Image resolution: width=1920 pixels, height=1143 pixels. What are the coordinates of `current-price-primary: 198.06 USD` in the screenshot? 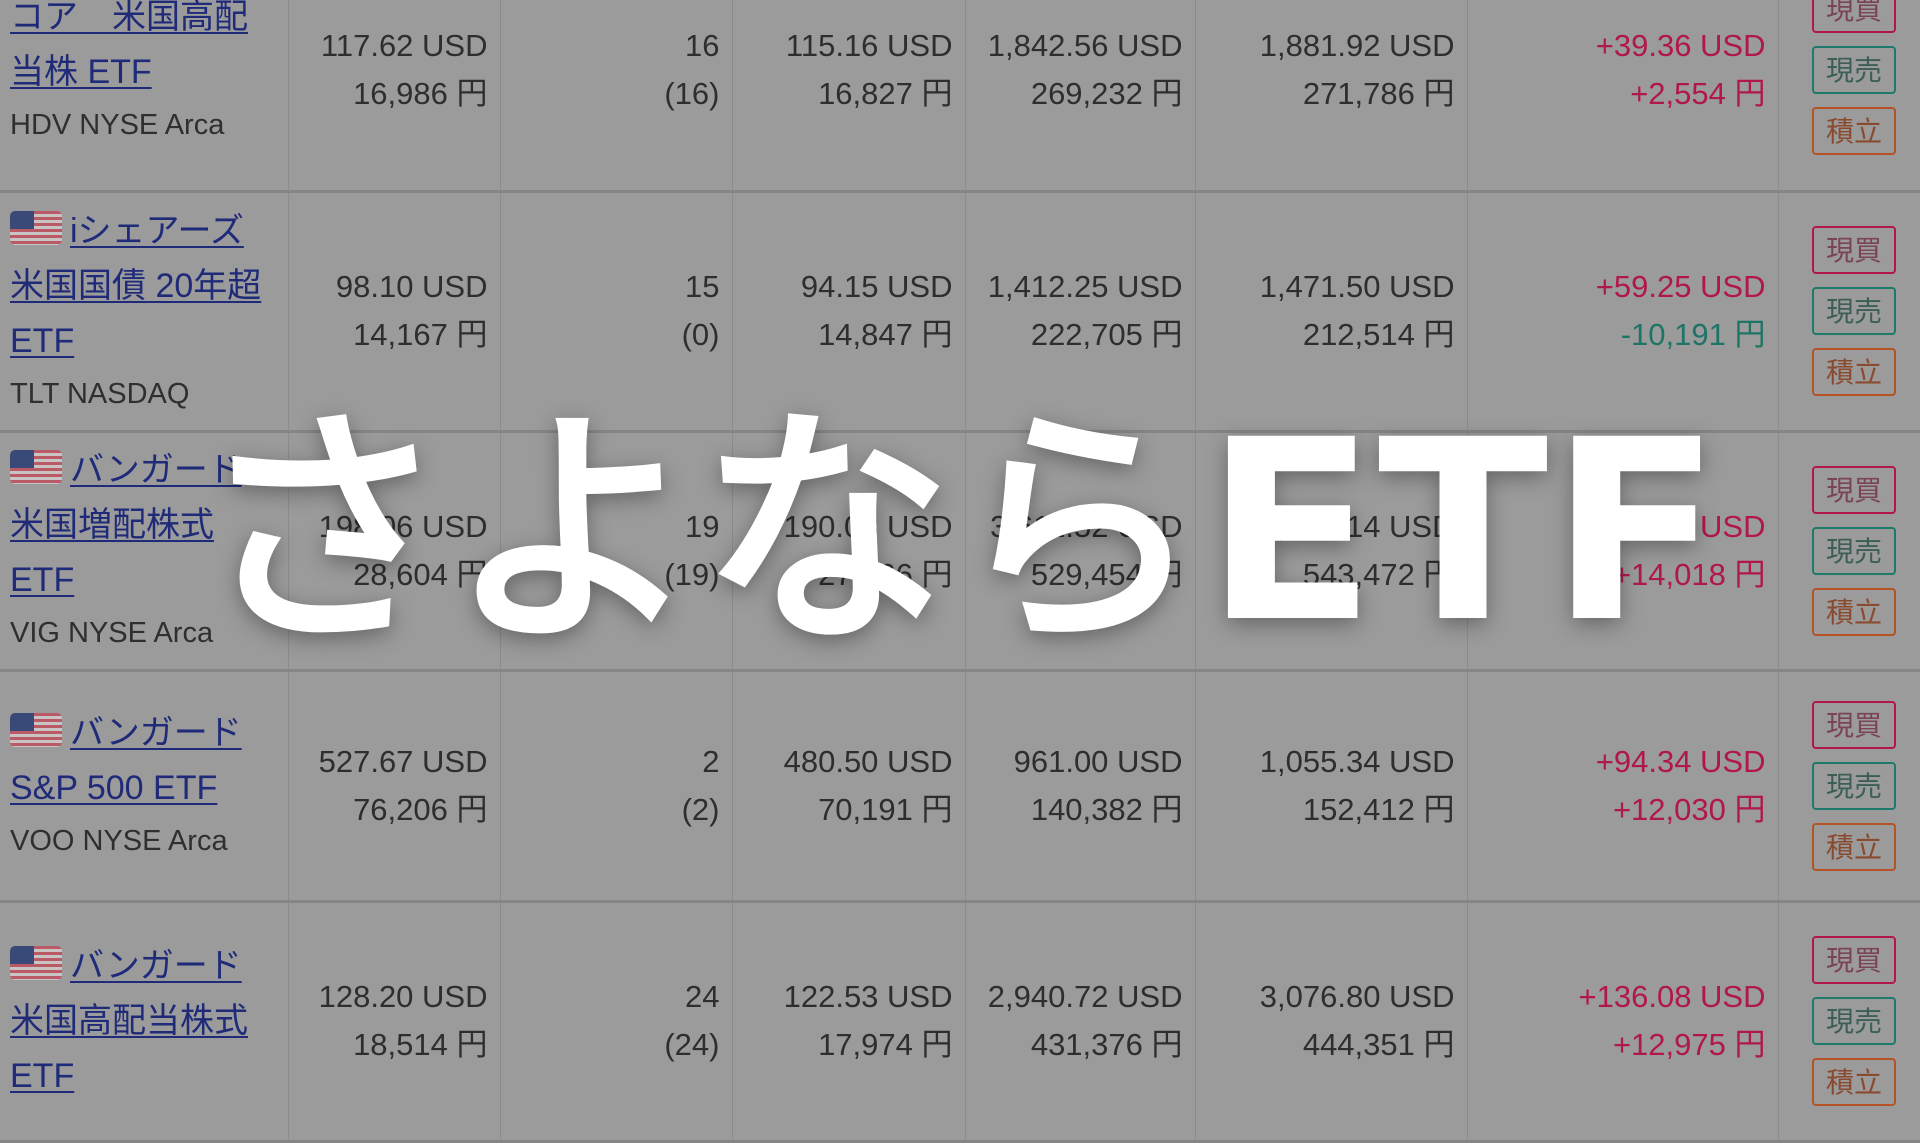 It's located at (403, 526).